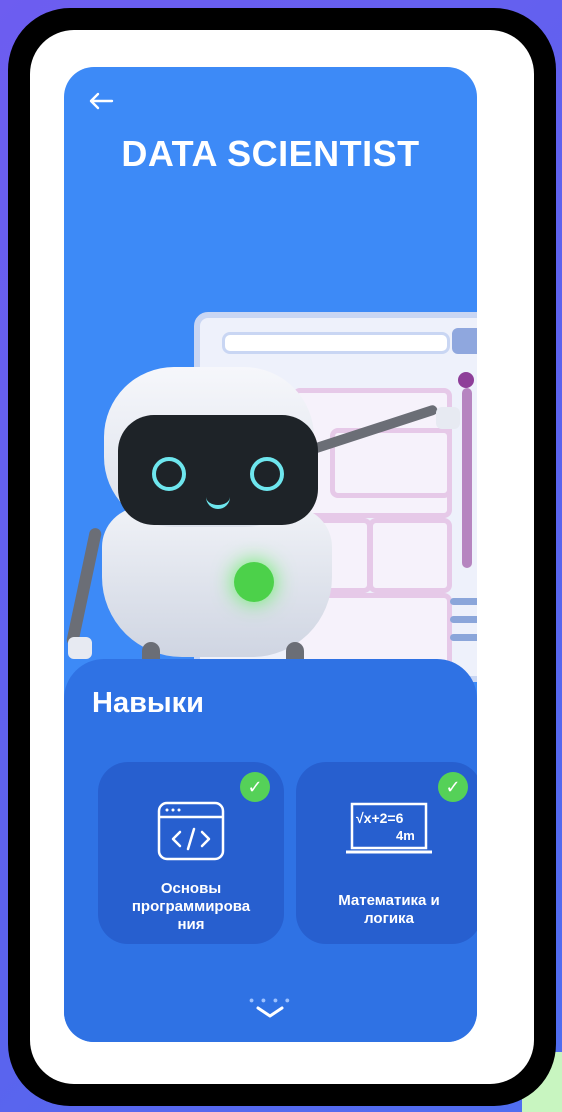 The width and height of the screenshot is (562, 1112). Describe the element at coordinates (410, 555) in the screenshot. I see `board-box` at that location.